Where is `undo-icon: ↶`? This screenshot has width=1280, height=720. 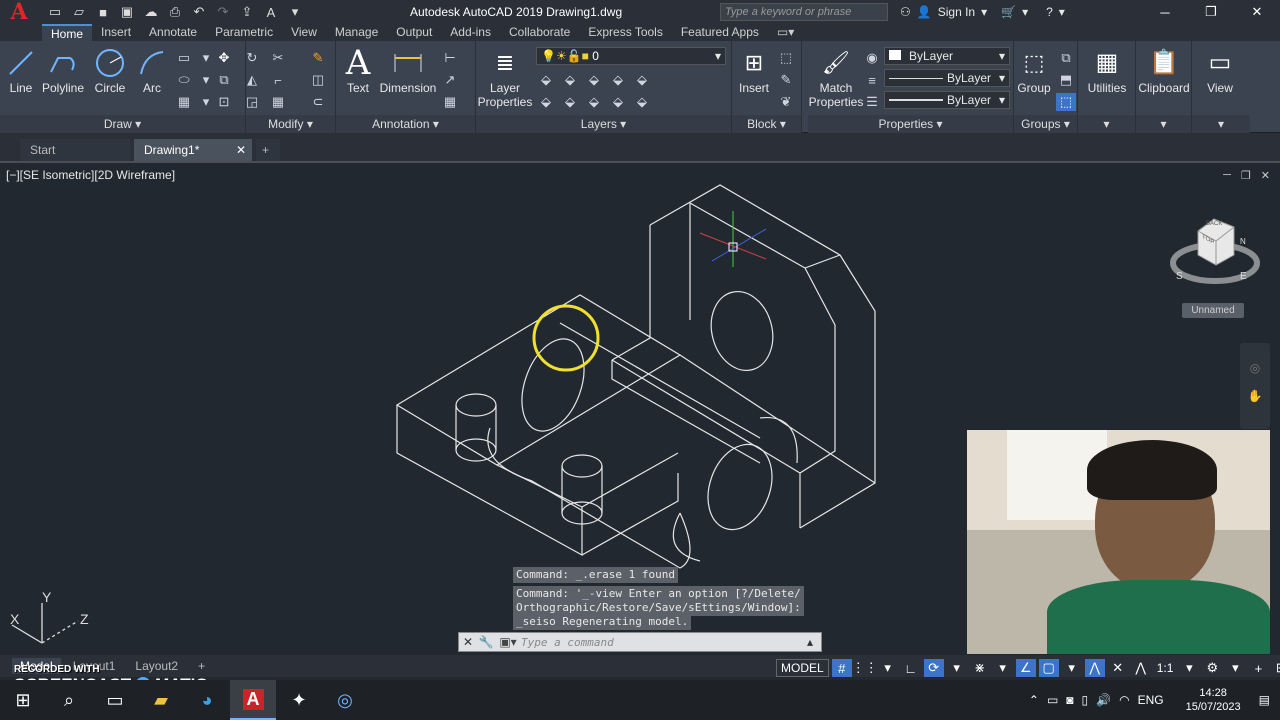
undo-icon: ↶ is located at coordinates (199, 12).